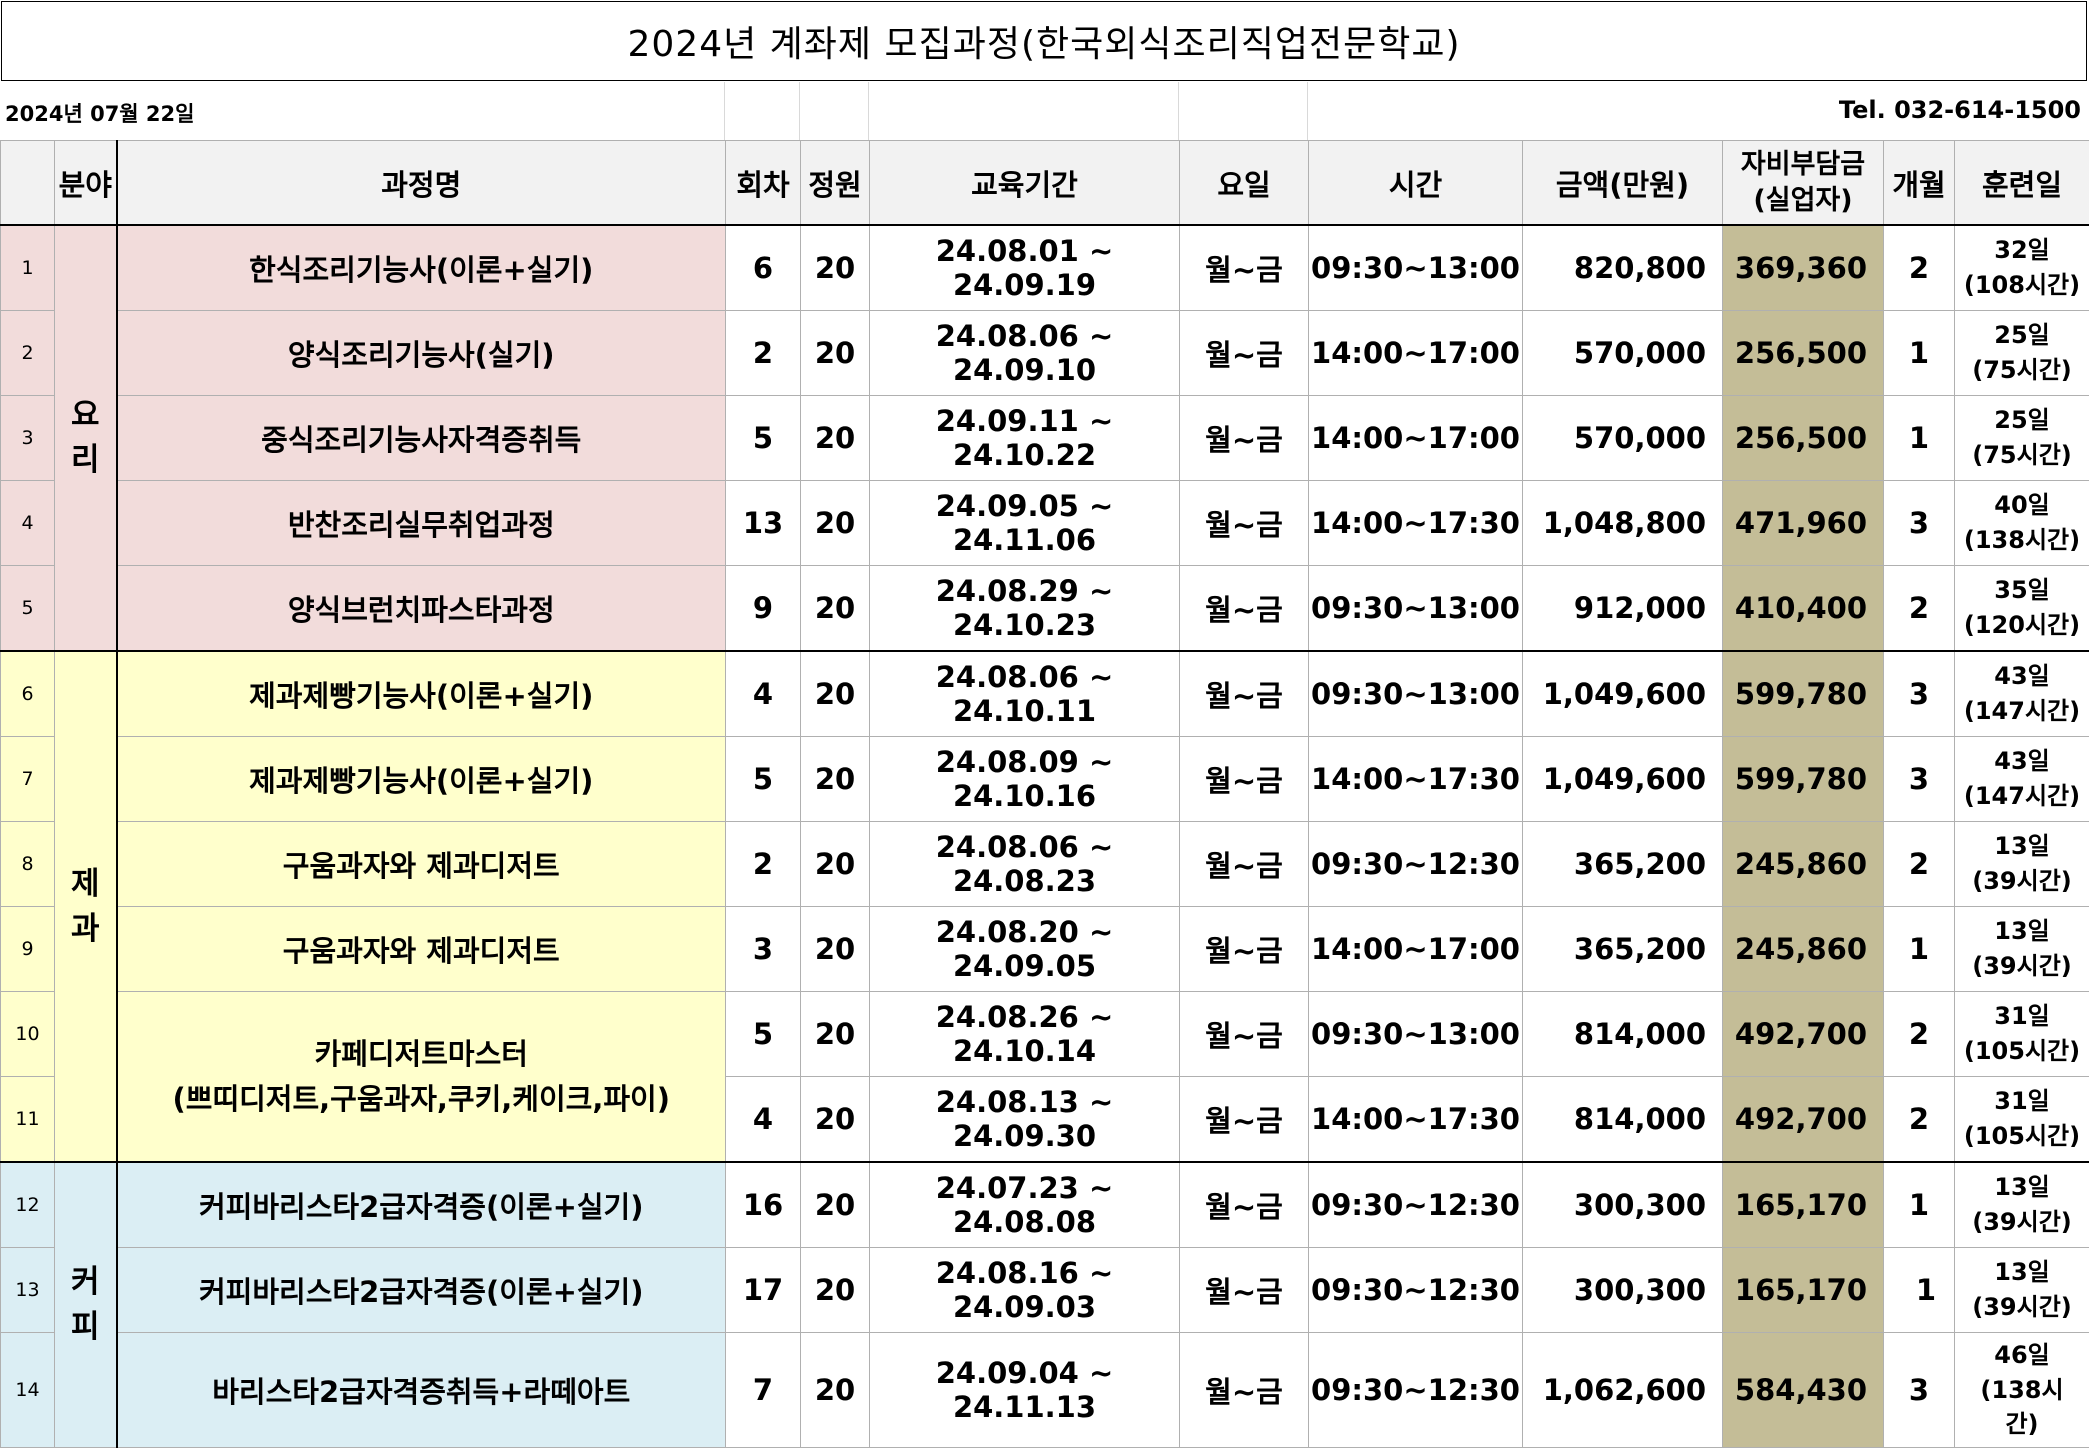 This screenshot has width=2089, height=1450. I want to click on training-days: 46일 (138시 간), so click(2021, 1390).